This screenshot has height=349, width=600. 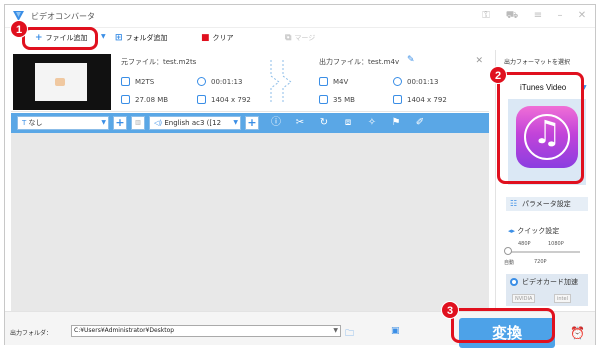 I want to click on audio-track-value: English ac3 ([12, so click(x=193, y=123).